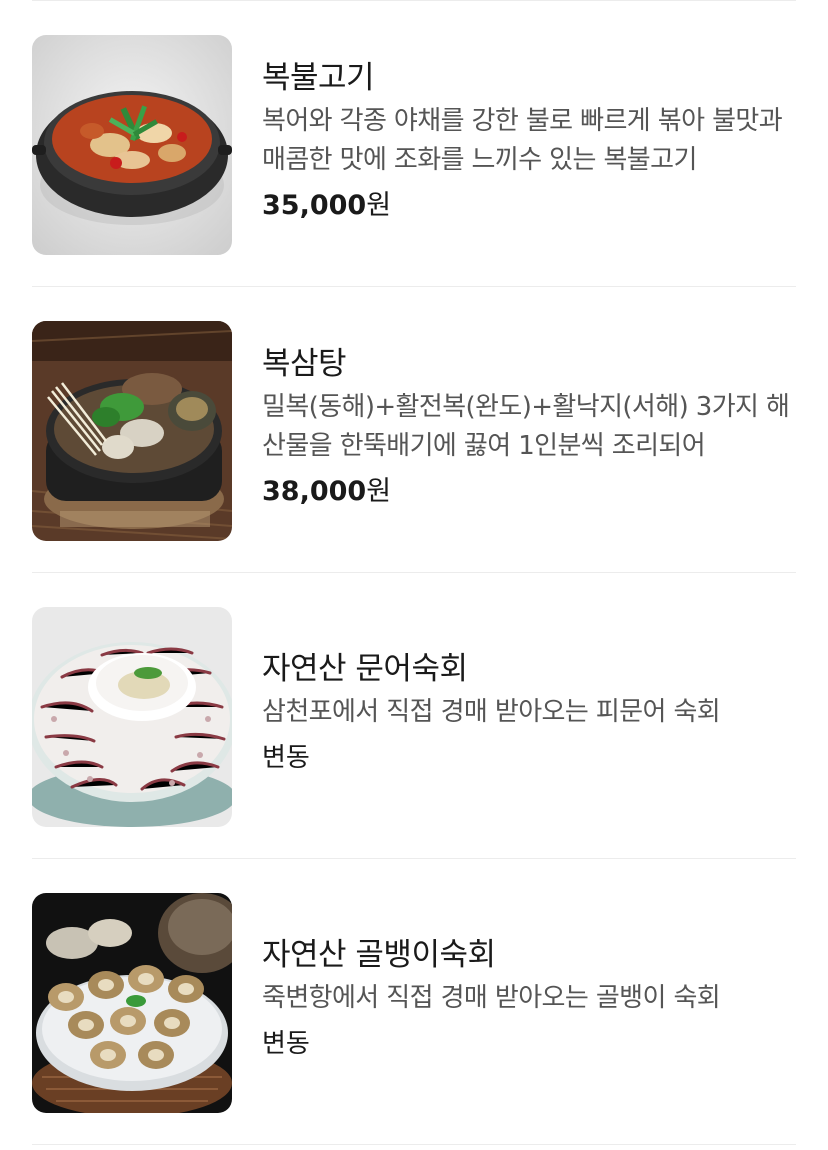  What do you see at coordinates (529, 492) in the screenshot?
I see `menu-item-price: 38,000원` at bounding box center [529, 492].